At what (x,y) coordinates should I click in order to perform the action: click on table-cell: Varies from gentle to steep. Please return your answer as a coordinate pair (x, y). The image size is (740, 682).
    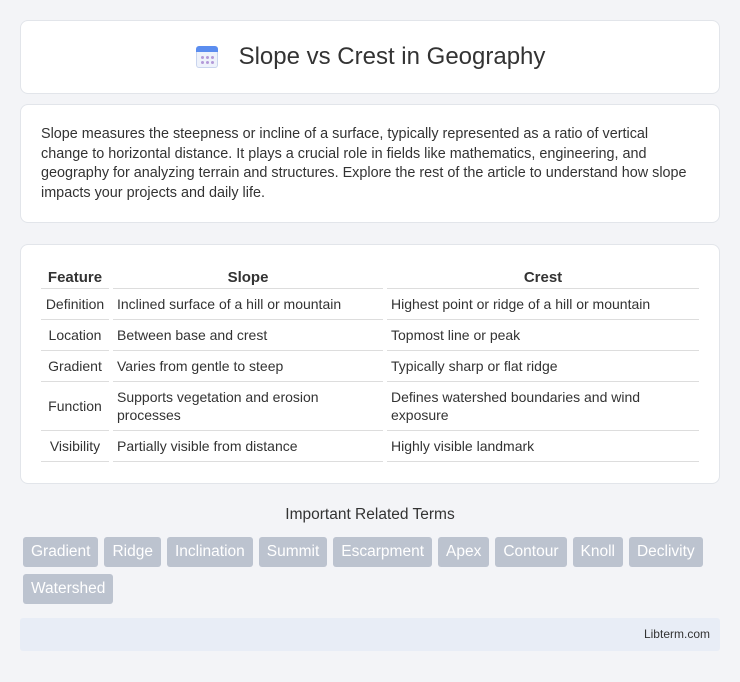
    Looking at the image, I should click on (248, 366).